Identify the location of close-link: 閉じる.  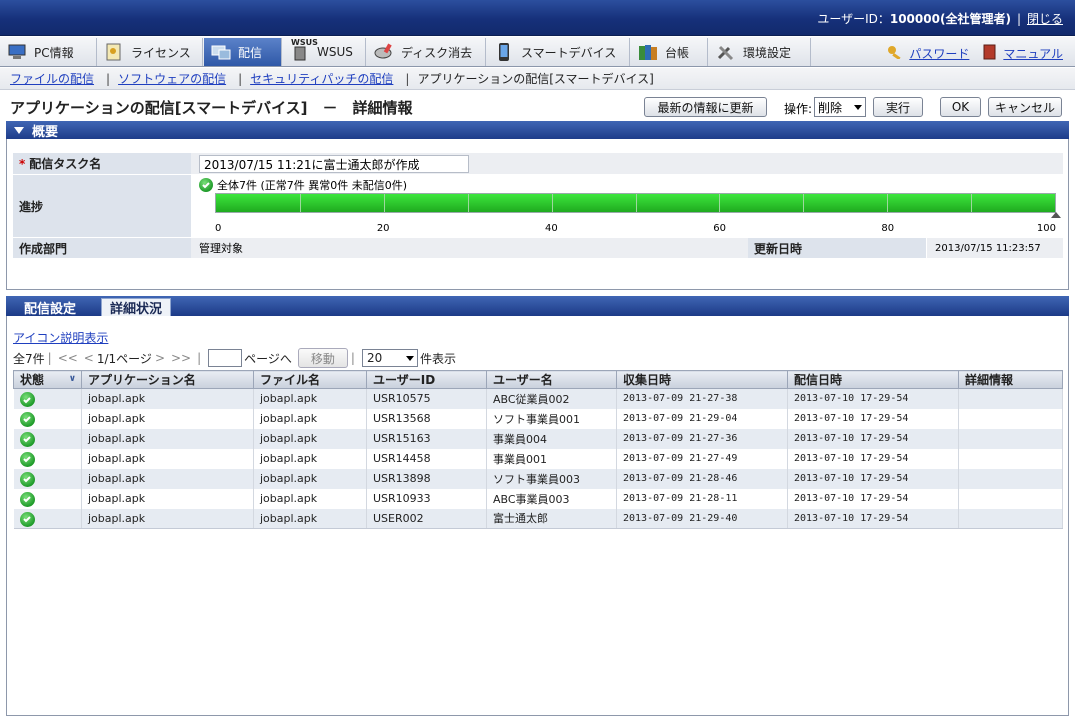
(1045, 19).